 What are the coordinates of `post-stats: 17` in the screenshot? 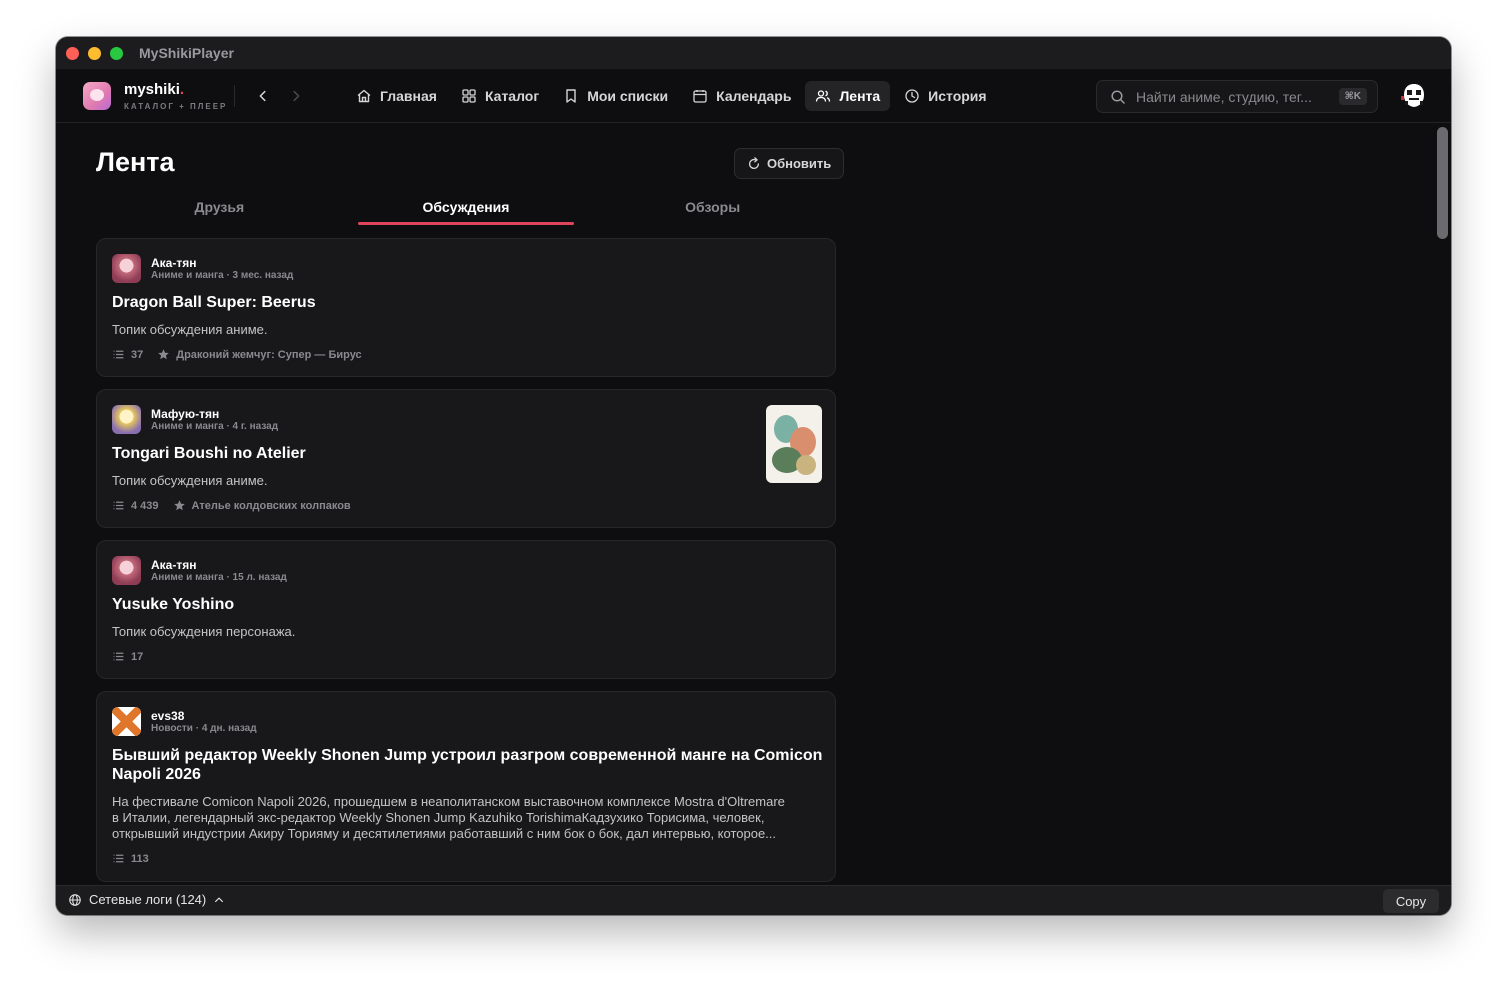 It's located at (127, 656).